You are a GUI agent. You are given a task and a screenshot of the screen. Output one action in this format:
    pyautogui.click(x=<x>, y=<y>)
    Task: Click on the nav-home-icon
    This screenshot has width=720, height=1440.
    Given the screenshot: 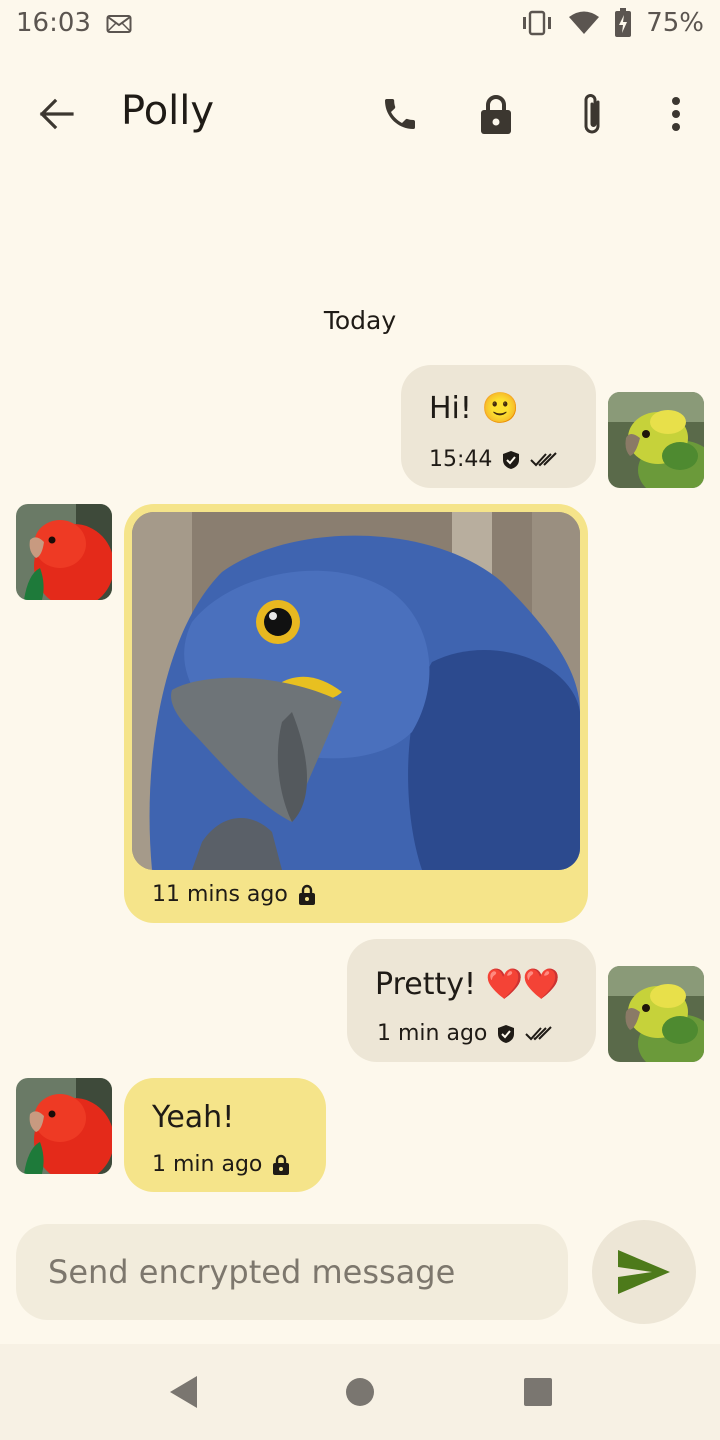 What is the action you would take?
    pyautogui.click(x=360, y=1392)
    